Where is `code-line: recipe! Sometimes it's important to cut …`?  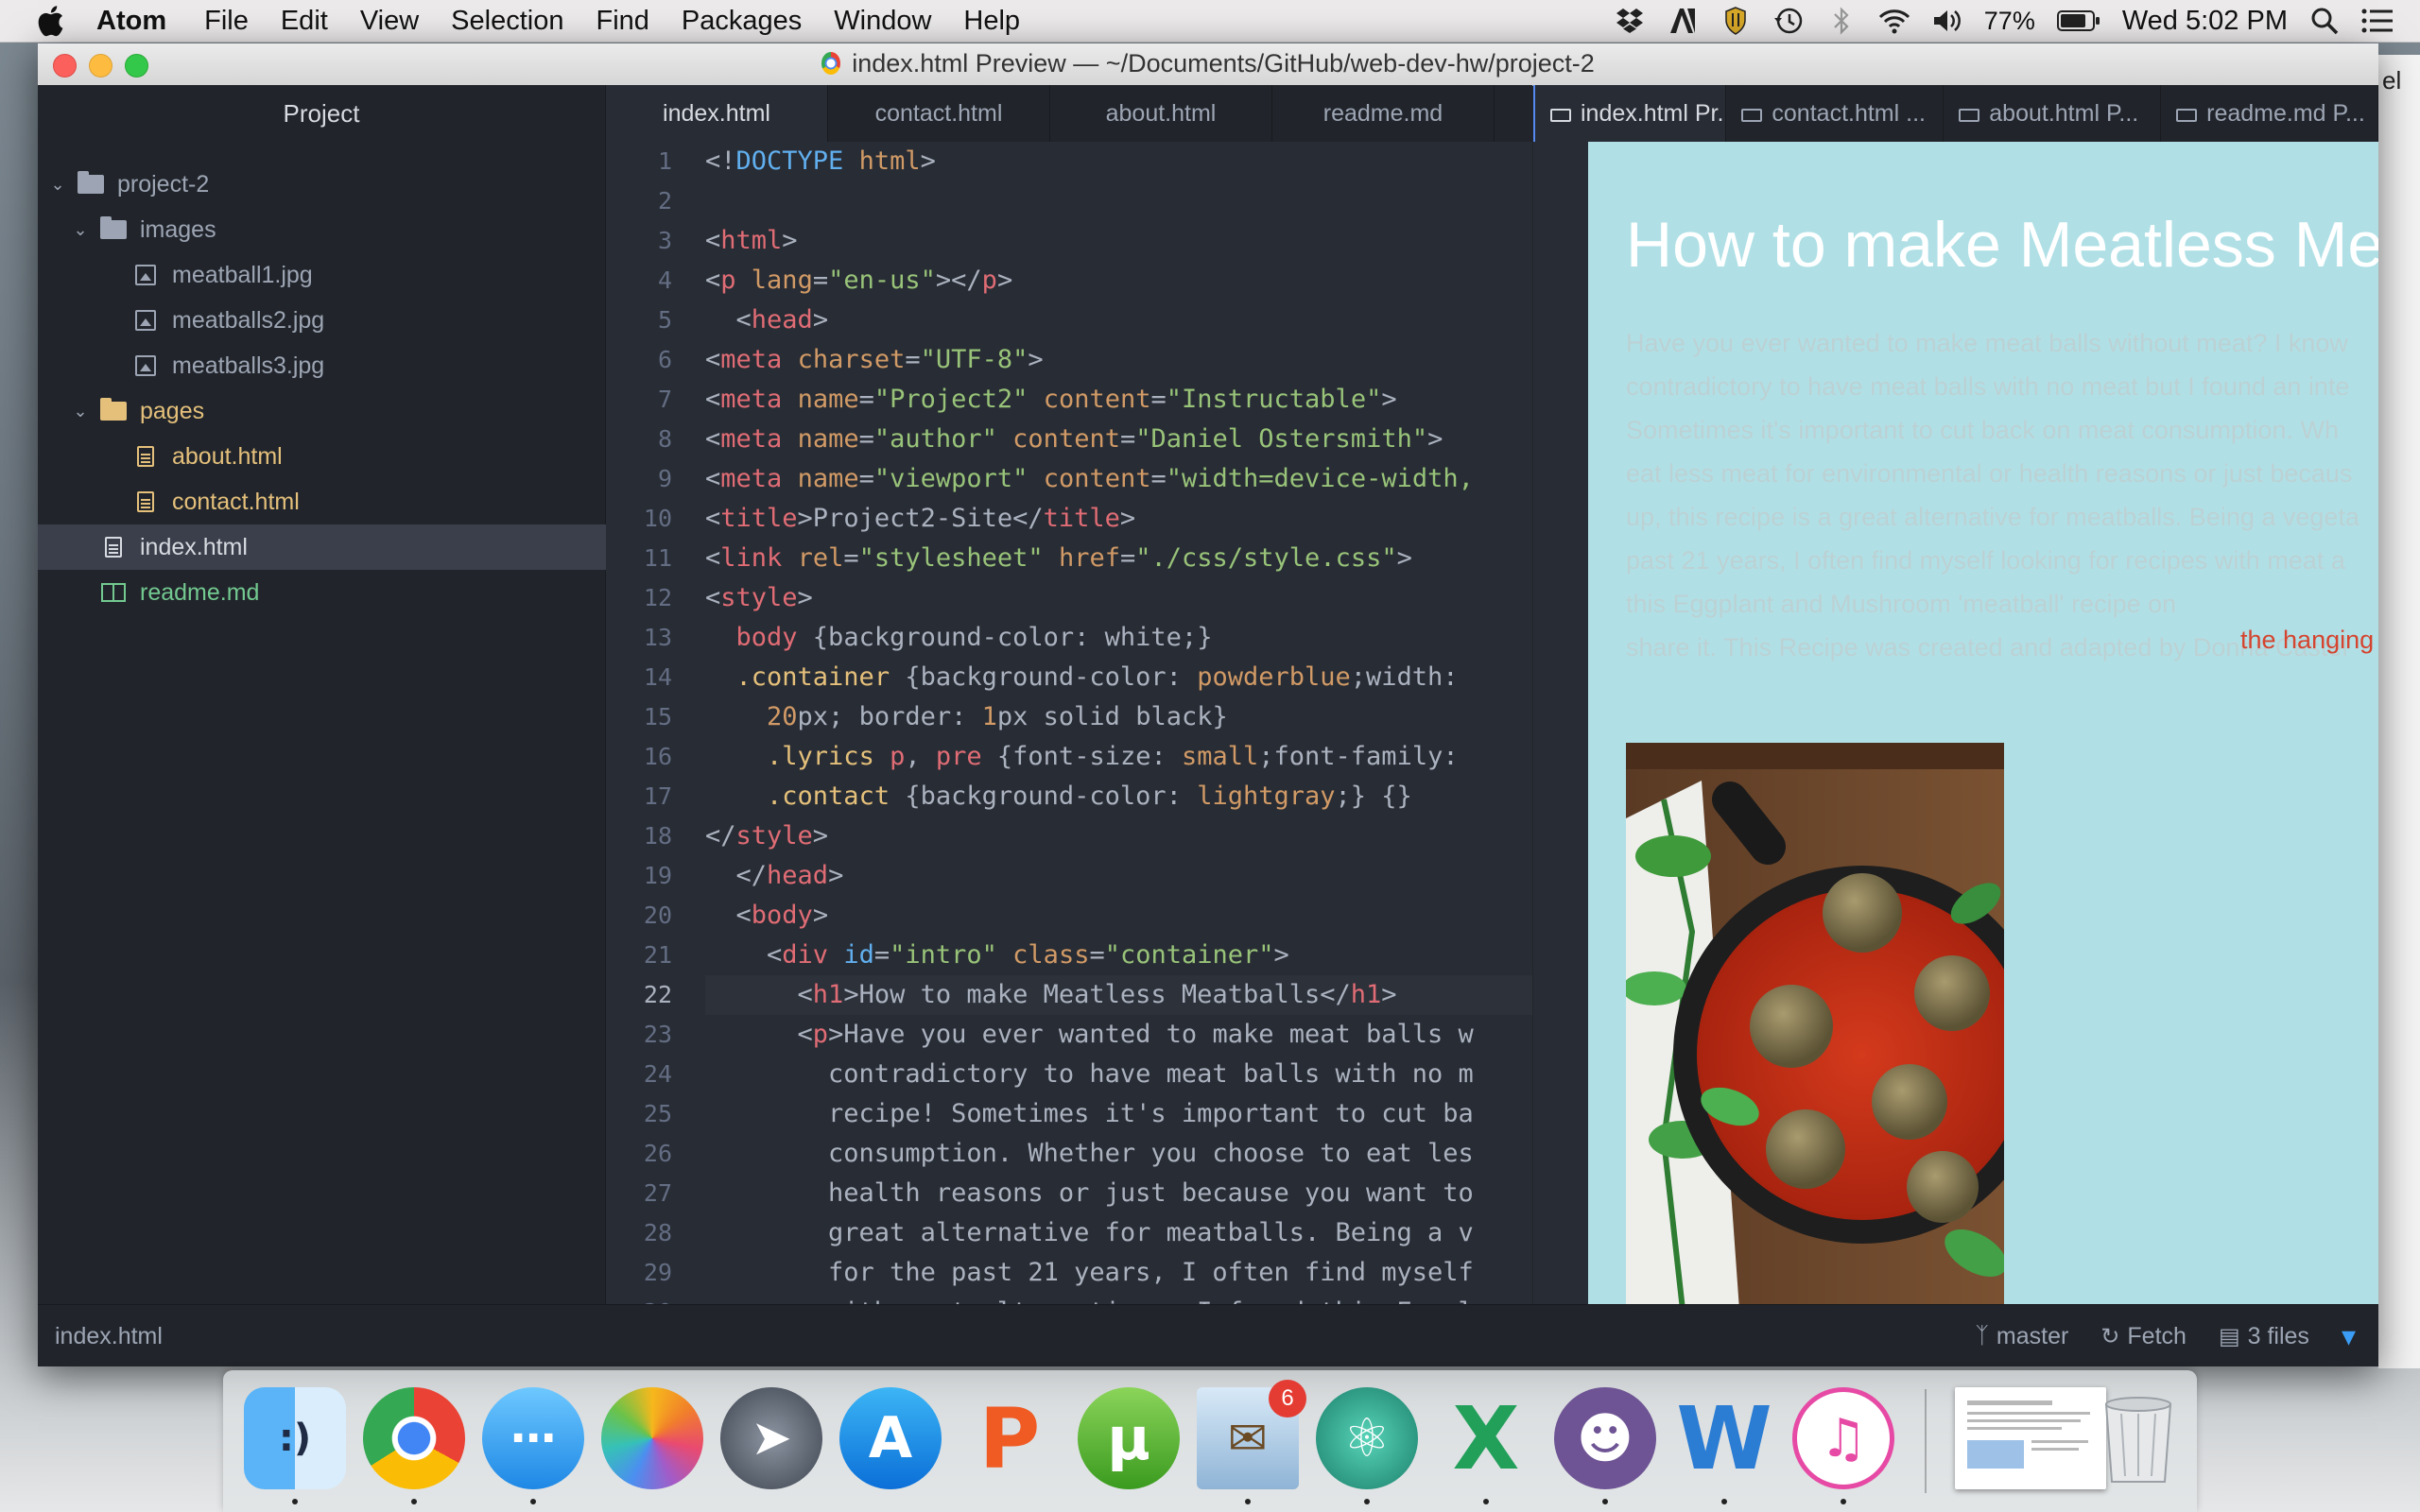
code-line: recipe! Sometimes it's important to cut … is located at coordinates (1089, 1114).